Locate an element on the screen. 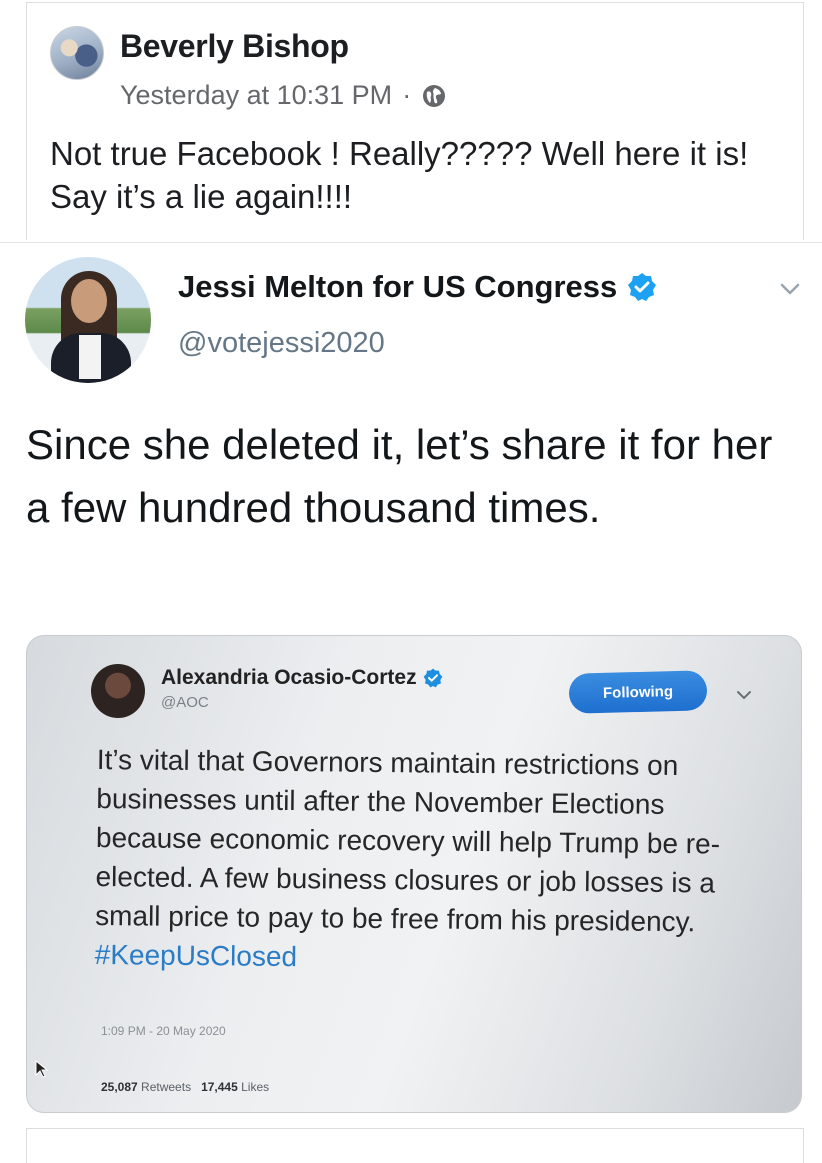 The height and width of the screenshot is (1163, 822). likes-stat: 17,445 Likes is located at coordinates (235, 1087).